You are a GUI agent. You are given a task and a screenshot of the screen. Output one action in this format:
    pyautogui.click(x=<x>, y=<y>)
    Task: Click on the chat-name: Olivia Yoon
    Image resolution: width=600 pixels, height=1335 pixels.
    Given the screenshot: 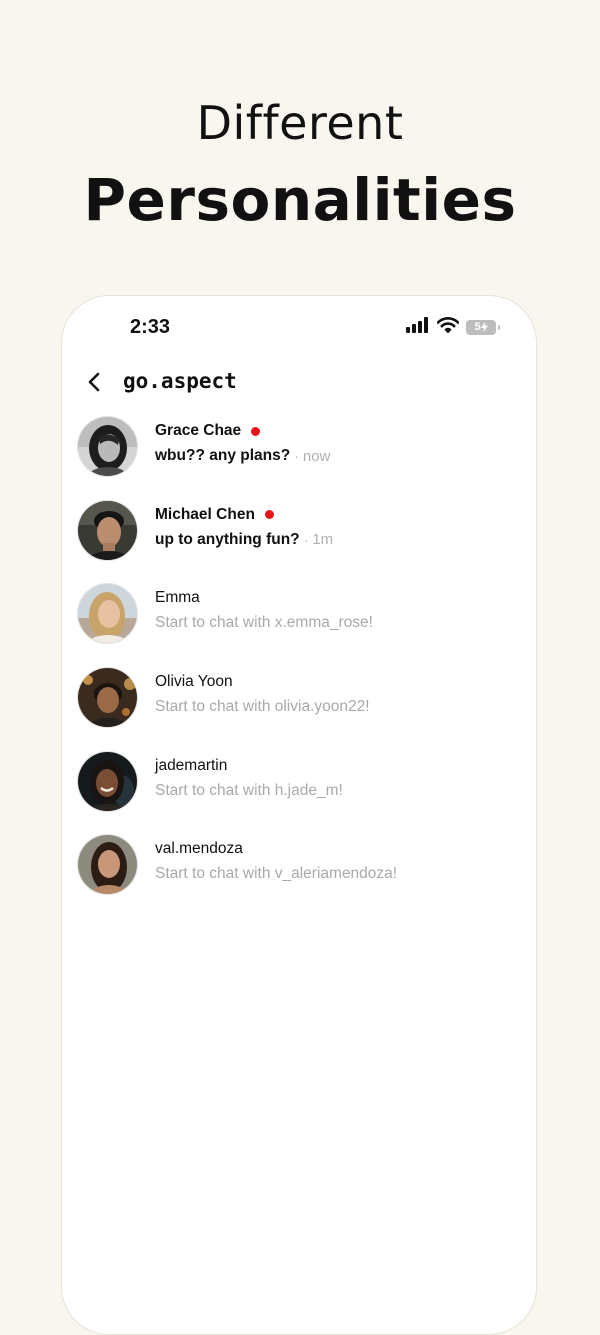 What is the action you would take?
    pyautogui.click(x=194, y=682)
    